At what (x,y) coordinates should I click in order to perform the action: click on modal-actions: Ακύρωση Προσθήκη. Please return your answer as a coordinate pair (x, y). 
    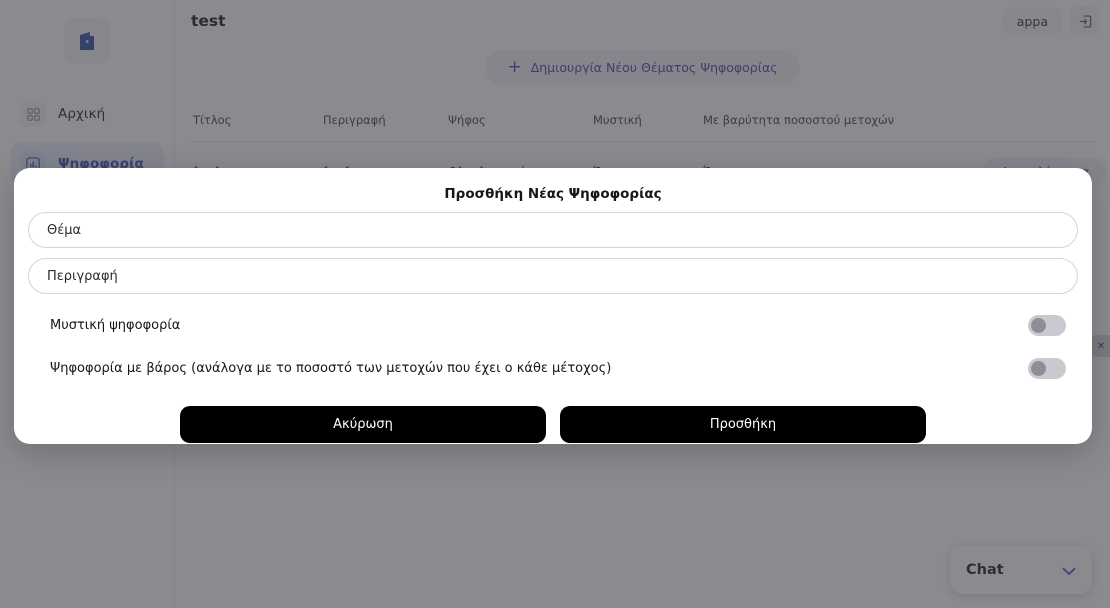
    Looking at the image, I should click on (553, 416).